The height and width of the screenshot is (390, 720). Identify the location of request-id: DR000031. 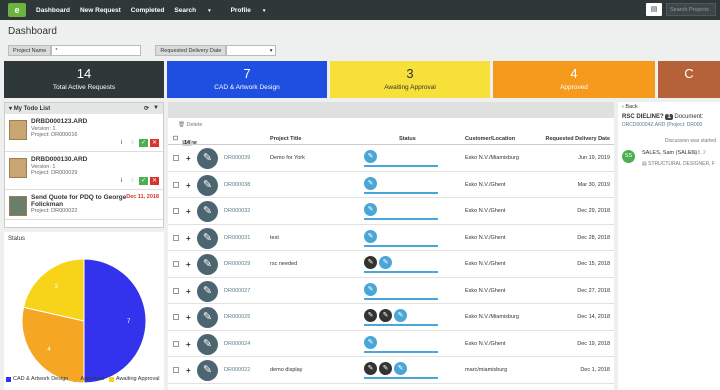
(237, 238).